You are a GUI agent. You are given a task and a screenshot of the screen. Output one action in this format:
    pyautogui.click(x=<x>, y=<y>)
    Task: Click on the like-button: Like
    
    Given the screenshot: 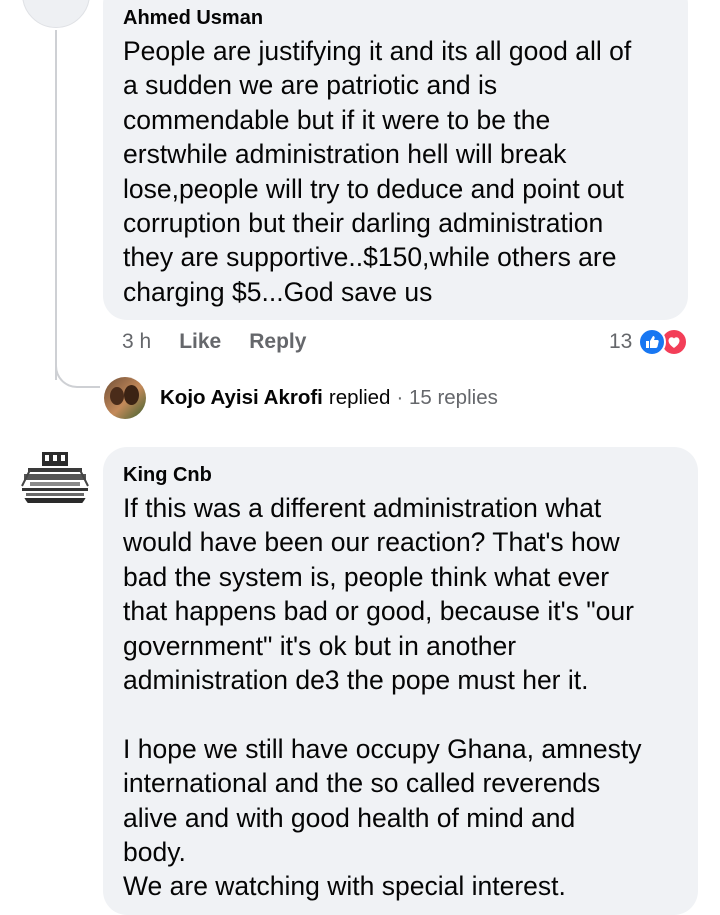 What is the action you would take?
    pyautogui.click(x=200, y=342)
    